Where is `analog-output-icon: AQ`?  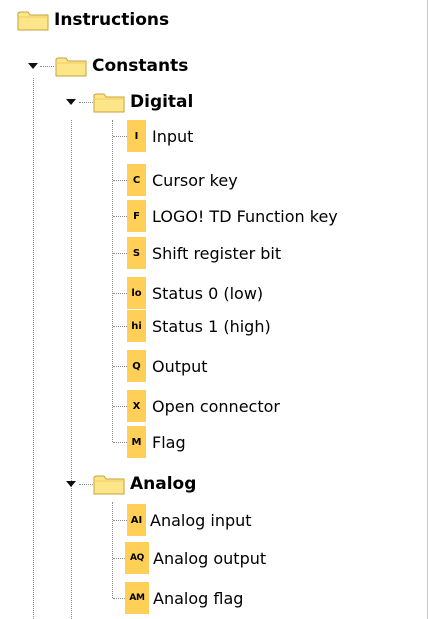
analog-output-icon: AQ is located at coordinates (137, 558).